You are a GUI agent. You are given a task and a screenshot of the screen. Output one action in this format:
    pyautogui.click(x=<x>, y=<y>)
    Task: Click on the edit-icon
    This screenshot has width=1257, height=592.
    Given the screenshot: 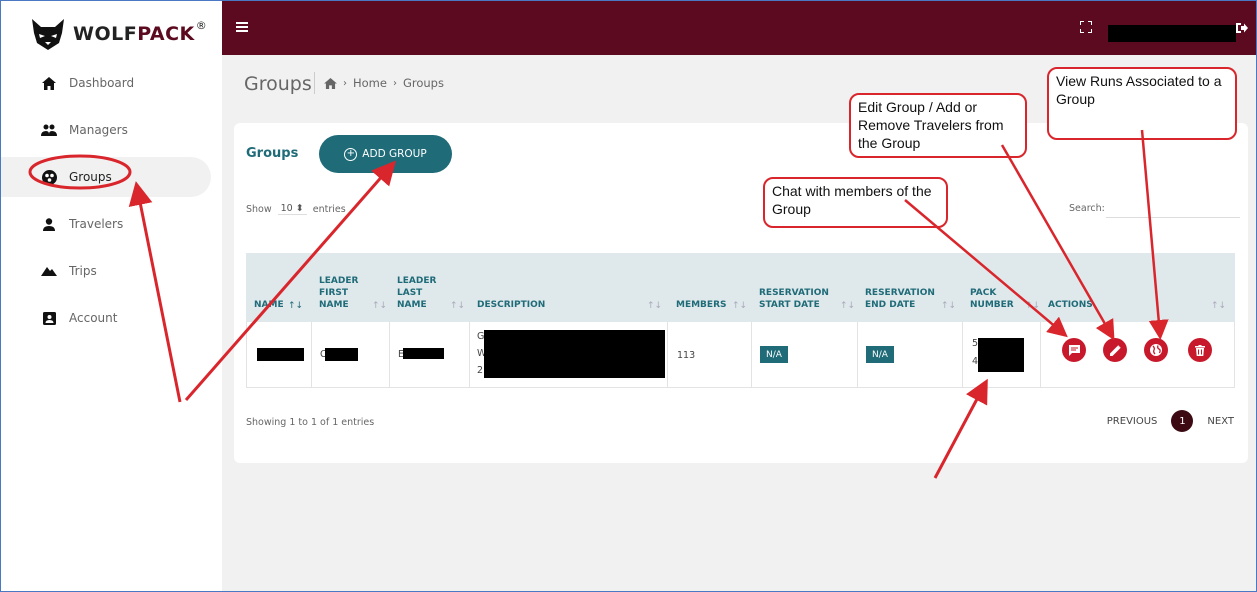 What is the action you would take?
    pyautogui.click(x=1115, y=350)
    